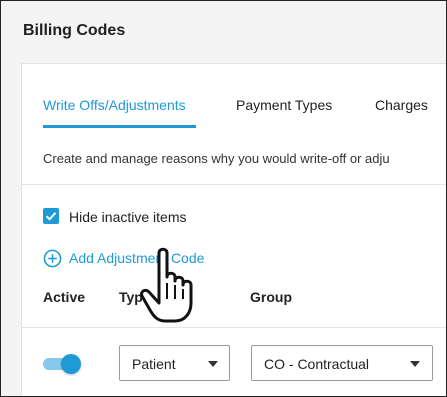 The image size is (447, 397). What do you see at coordinates (154, 364) in the screenshot?
I see `type-select-value: Patient` at bounding box center [154, 364].